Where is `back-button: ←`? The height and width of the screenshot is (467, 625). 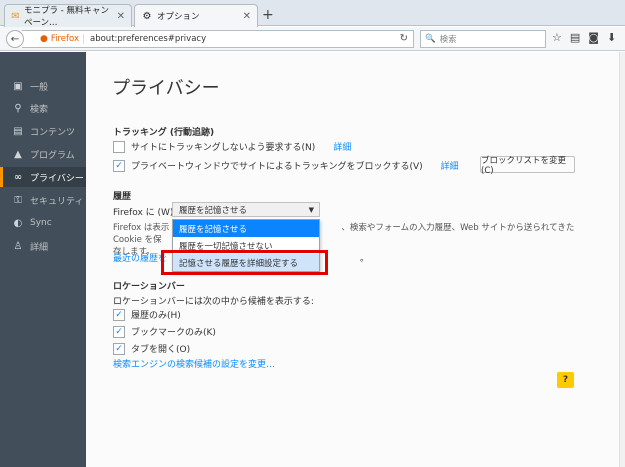 back-button: ← is located at coordinates (15, 39).